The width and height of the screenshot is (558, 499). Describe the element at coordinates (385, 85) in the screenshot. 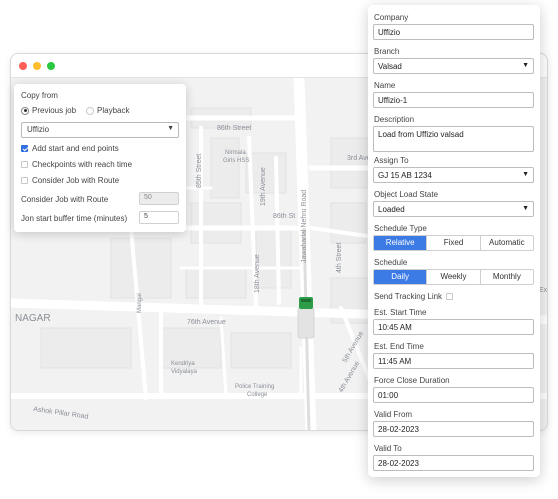

I see `name-label: Name` at that location.